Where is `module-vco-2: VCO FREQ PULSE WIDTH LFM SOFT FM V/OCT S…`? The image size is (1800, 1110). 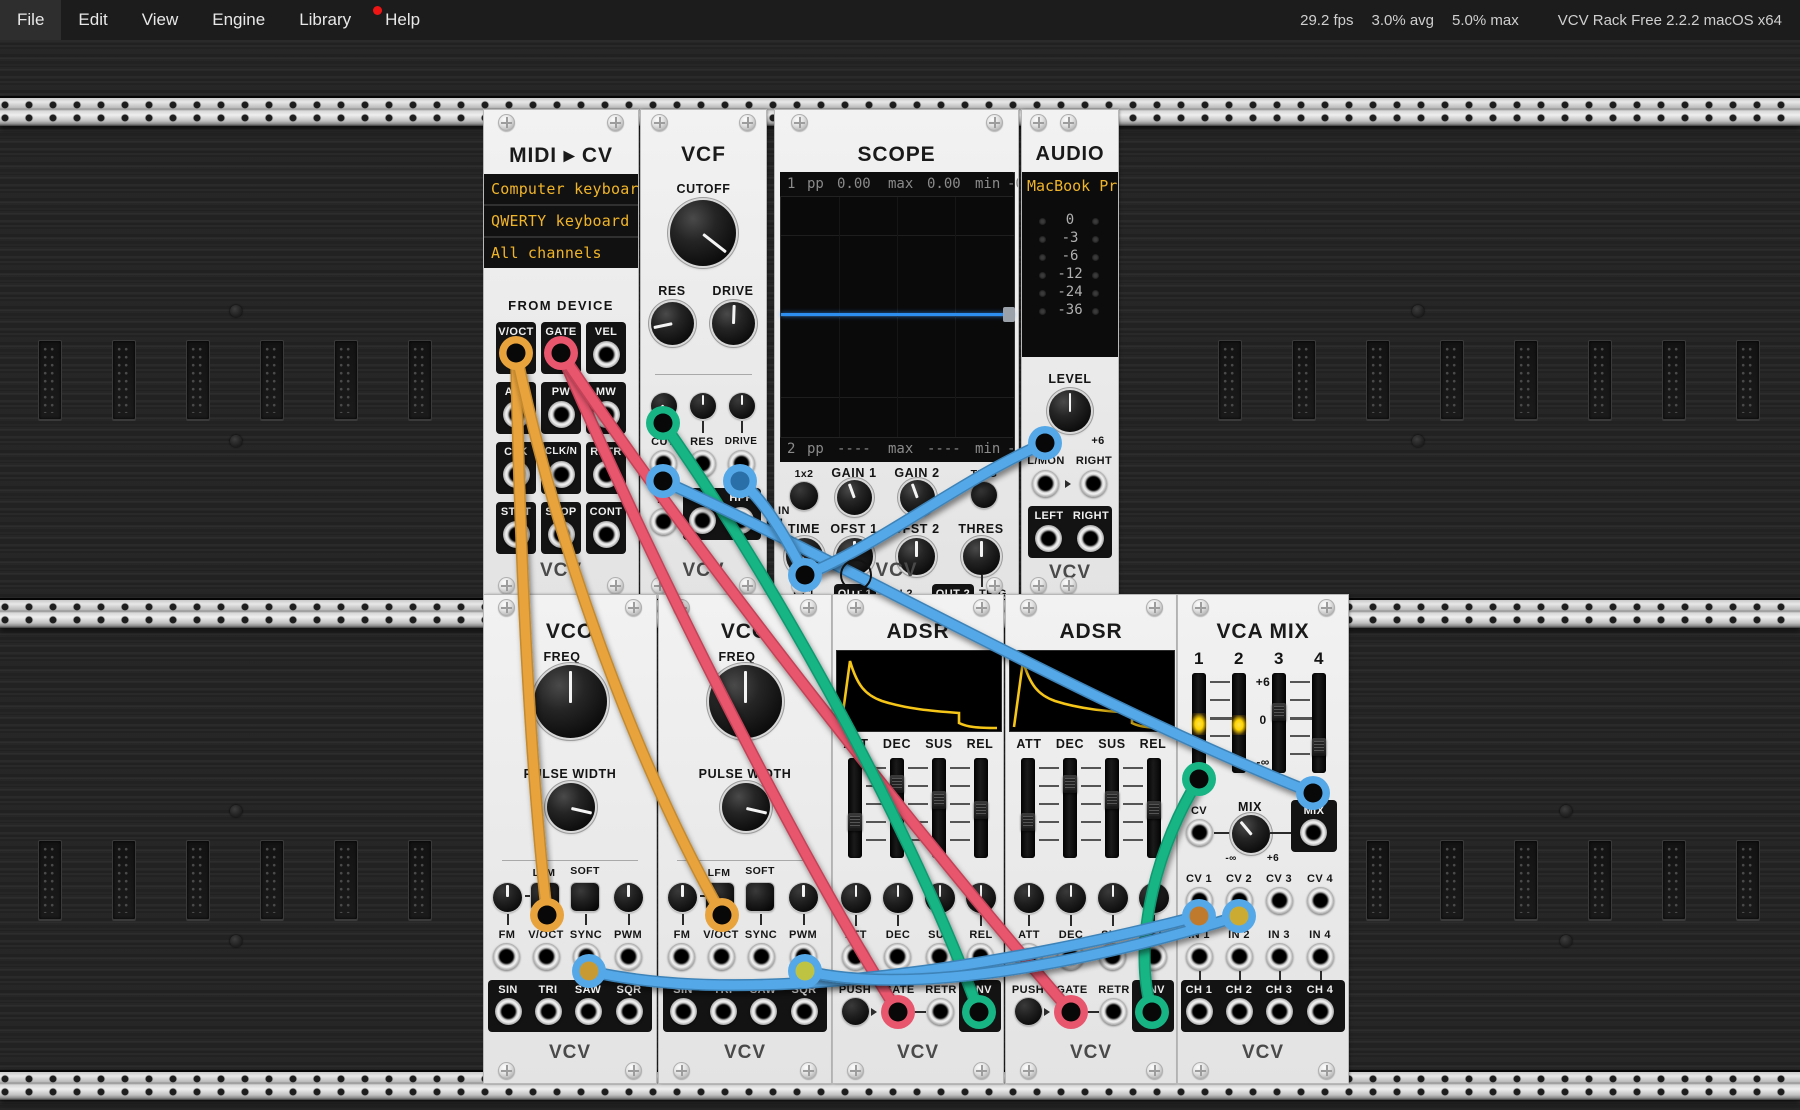 module-vco-2: VCO FREQ PULSE WIDTH LFM SOFT FM V/OCT S… is located at coordinates (745, 839).